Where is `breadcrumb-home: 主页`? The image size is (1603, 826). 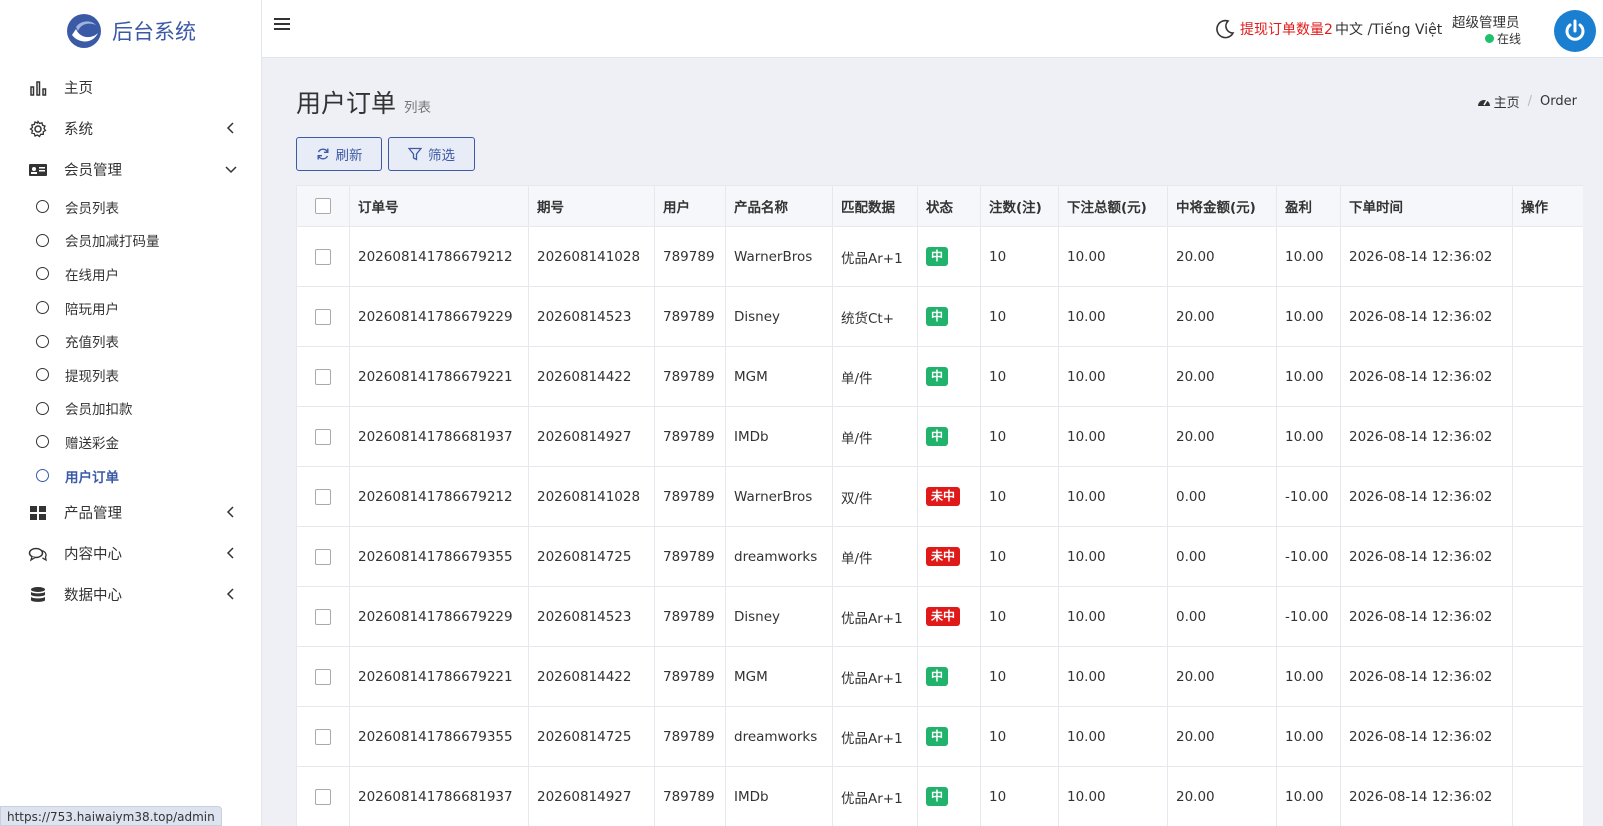 breadcrumb-home: 主页 is located at coordinates (1498, 101).